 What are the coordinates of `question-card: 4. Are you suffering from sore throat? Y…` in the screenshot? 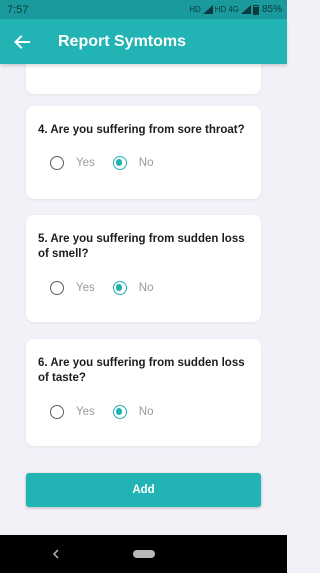 It's located at (143, 152).